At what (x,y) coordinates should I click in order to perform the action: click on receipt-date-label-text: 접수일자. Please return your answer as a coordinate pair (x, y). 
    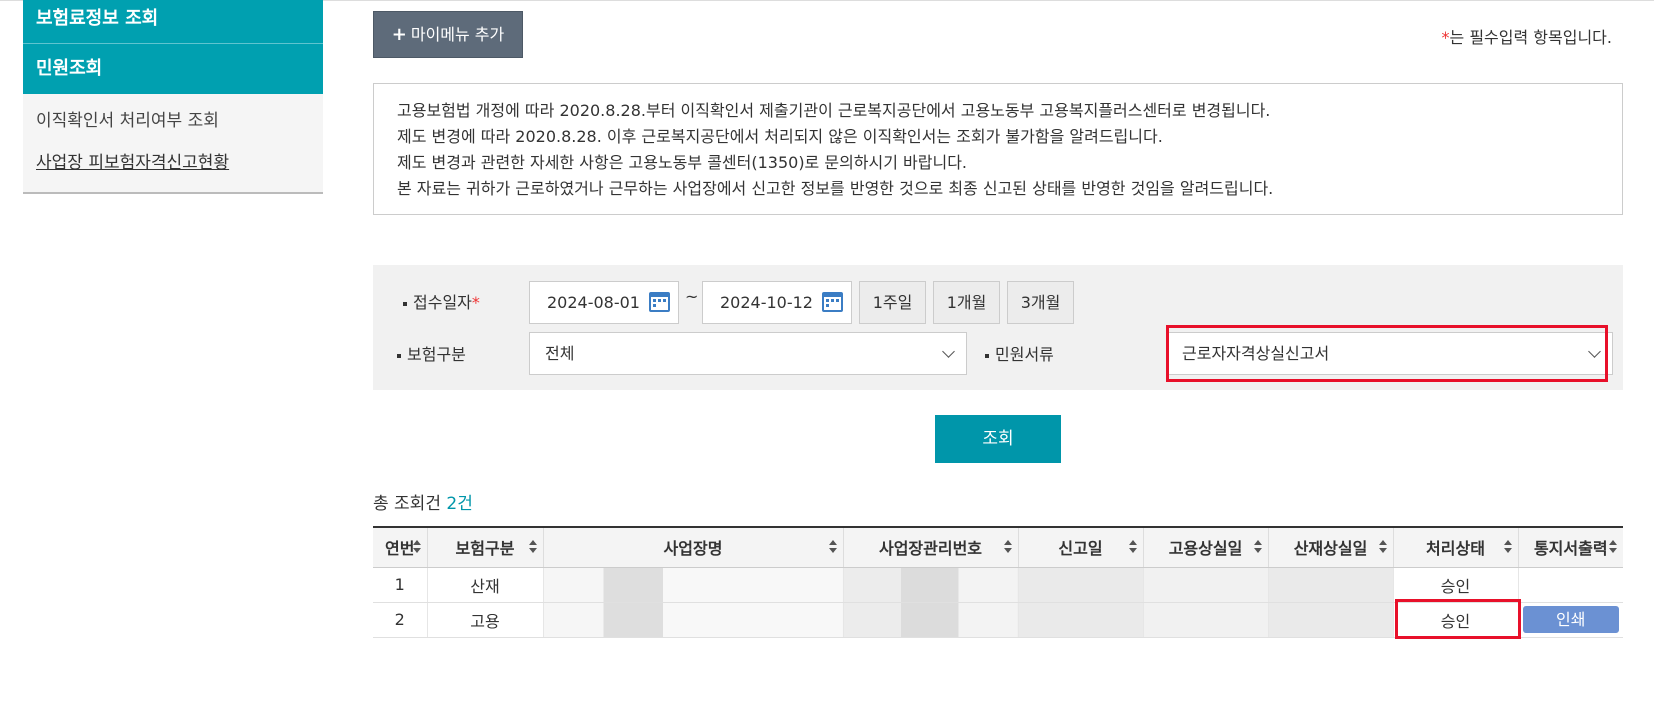
    Looking at the image, I should click on (442, 302).